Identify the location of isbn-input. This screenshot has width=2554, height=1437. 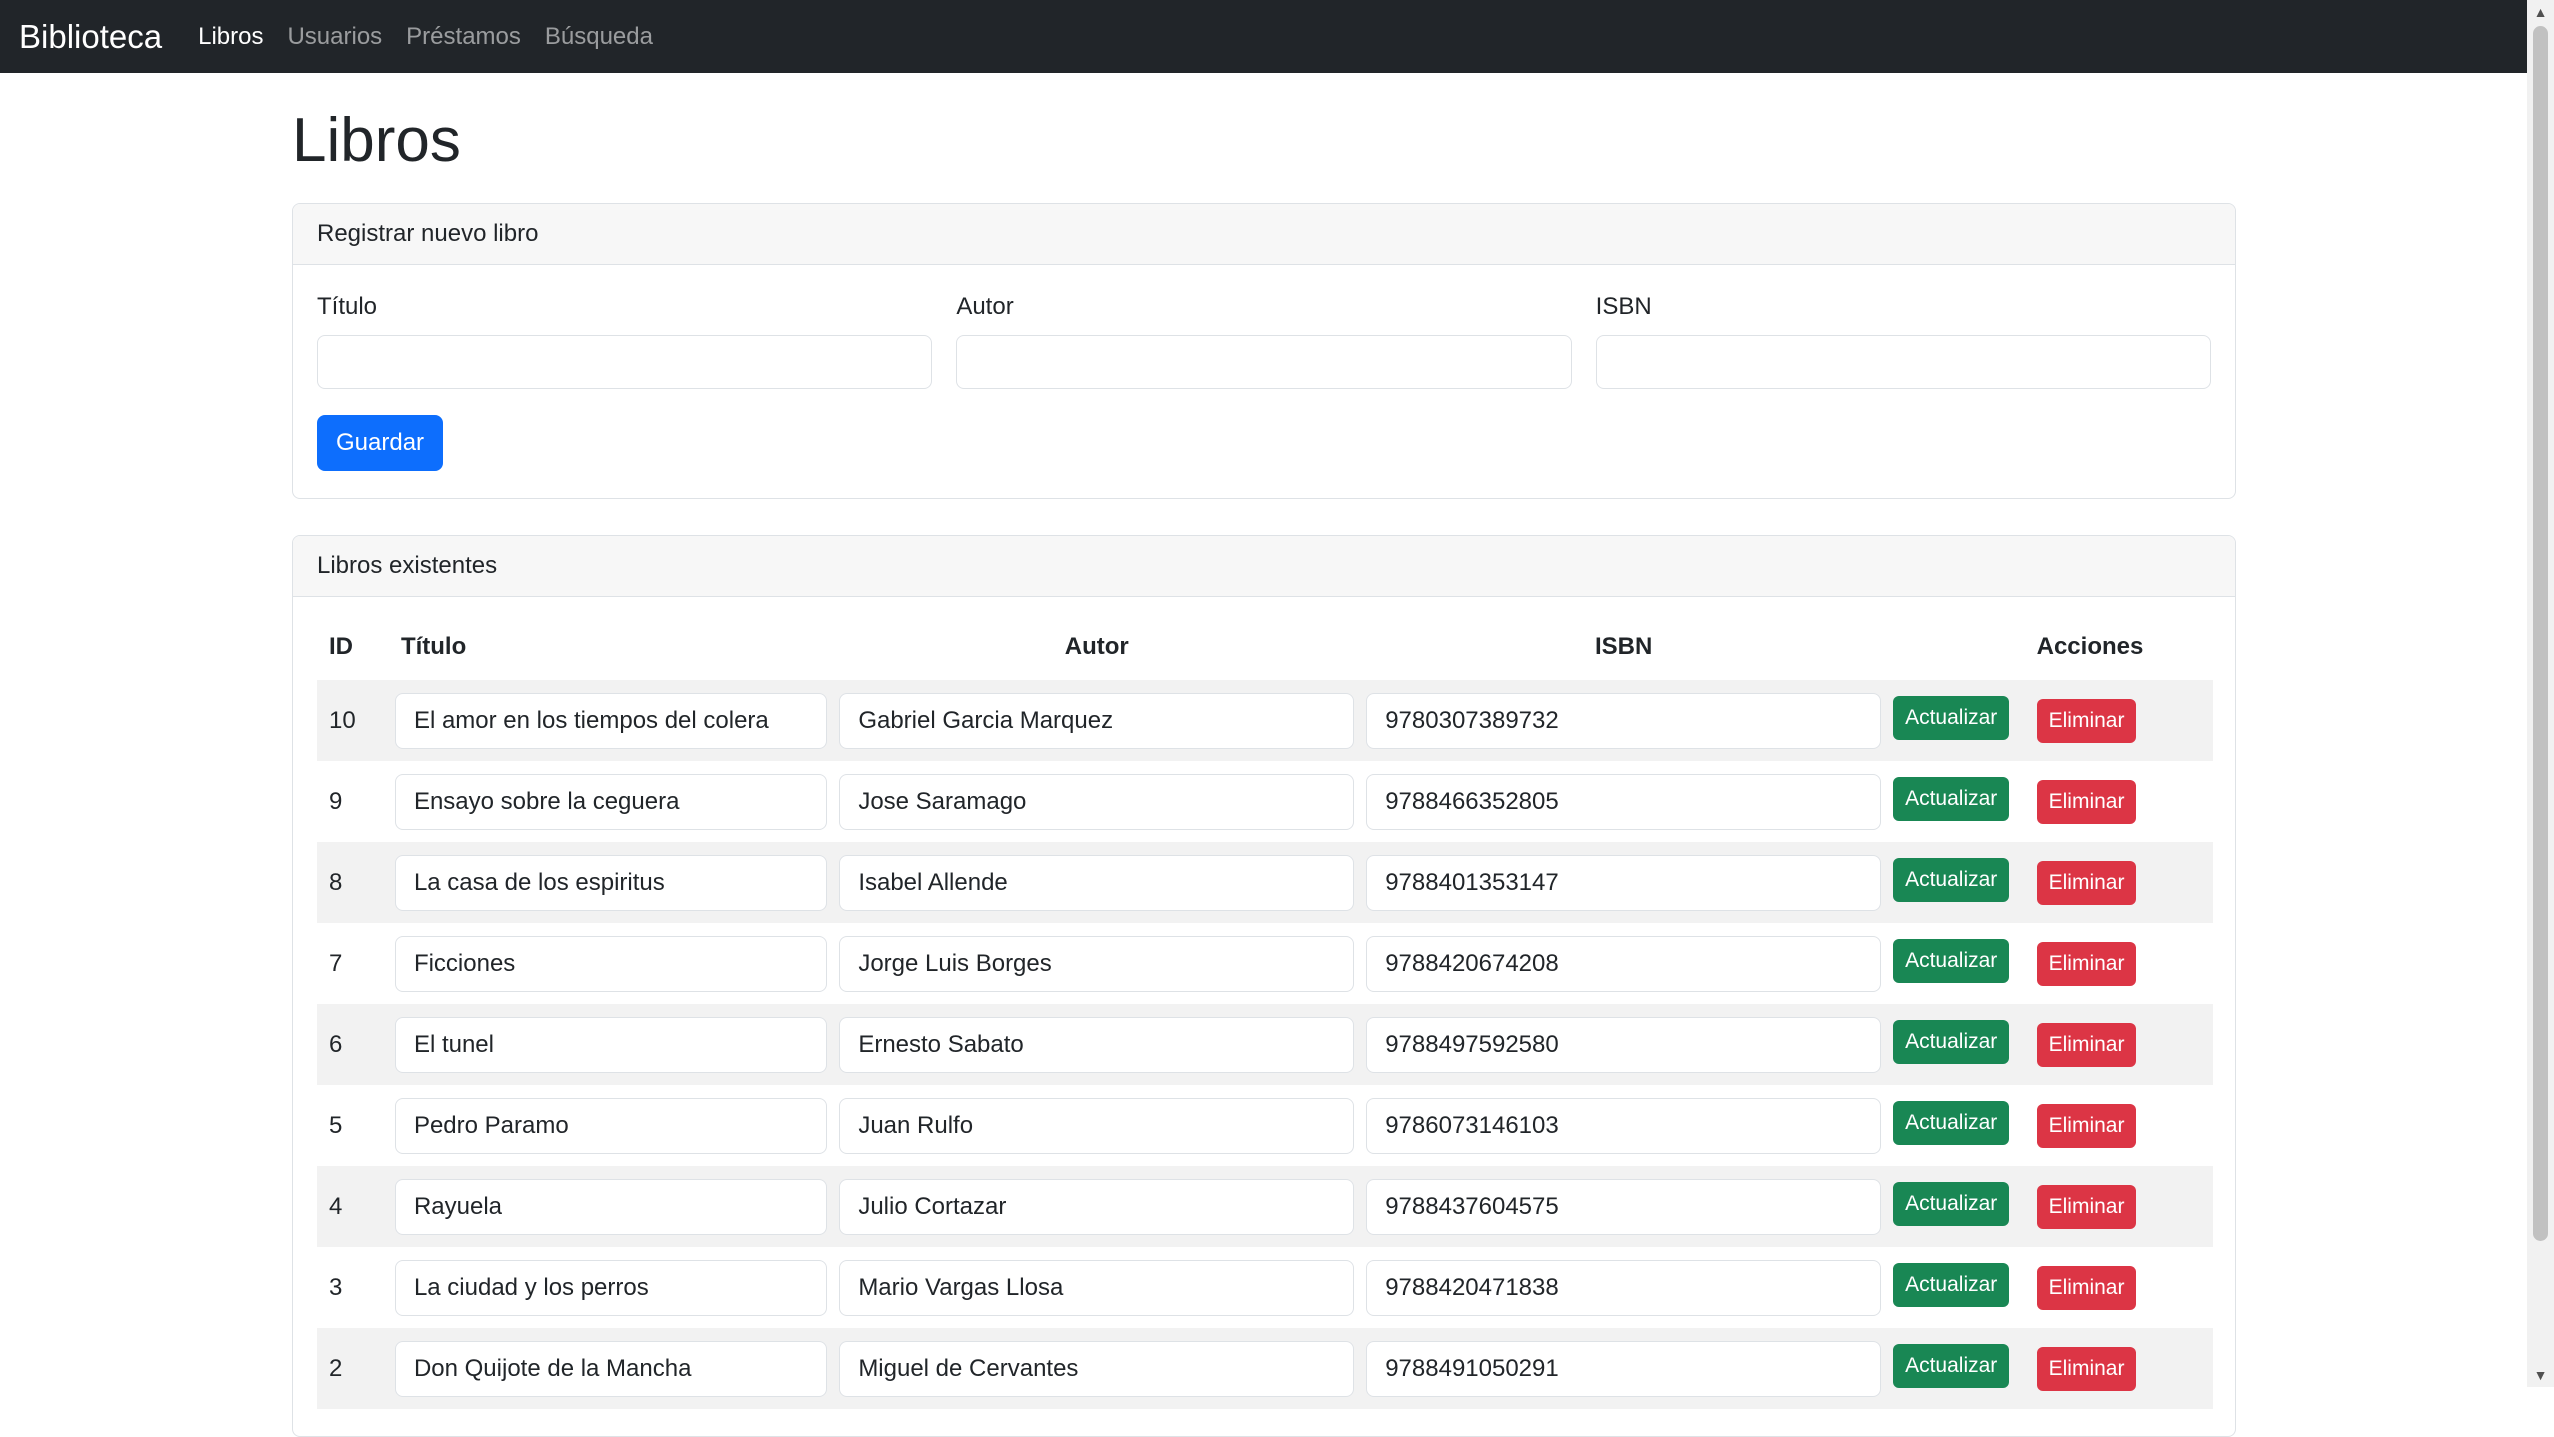
(1903, 362).